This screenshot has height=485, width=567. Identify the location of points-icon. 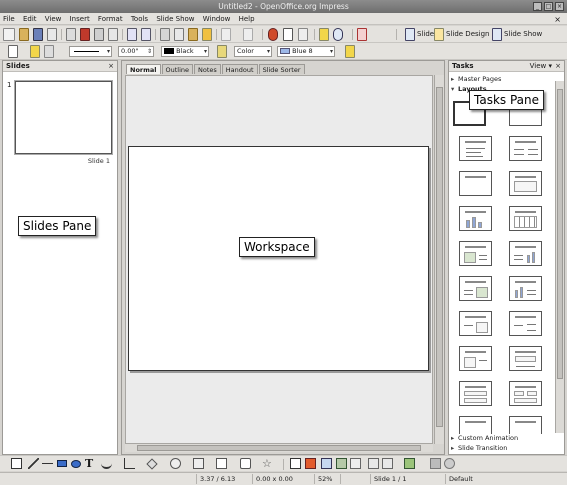
(35, 51).